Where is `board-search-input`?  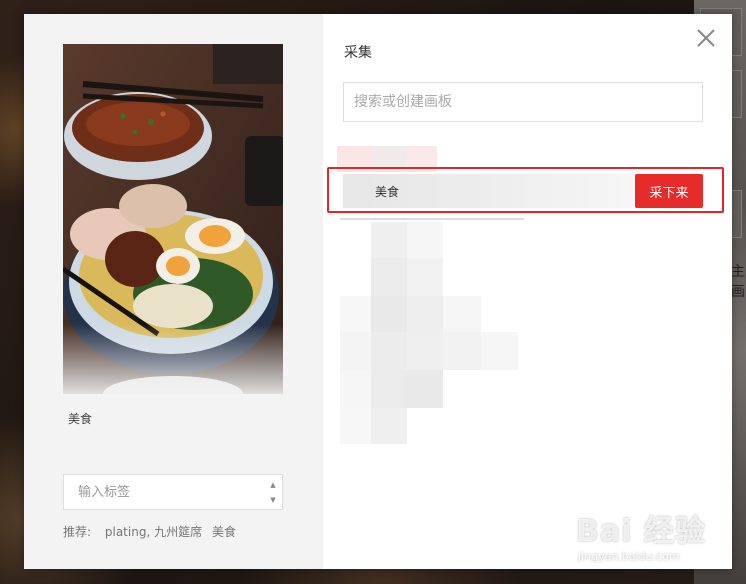 board-search-input is located at coordinates (523, 102).